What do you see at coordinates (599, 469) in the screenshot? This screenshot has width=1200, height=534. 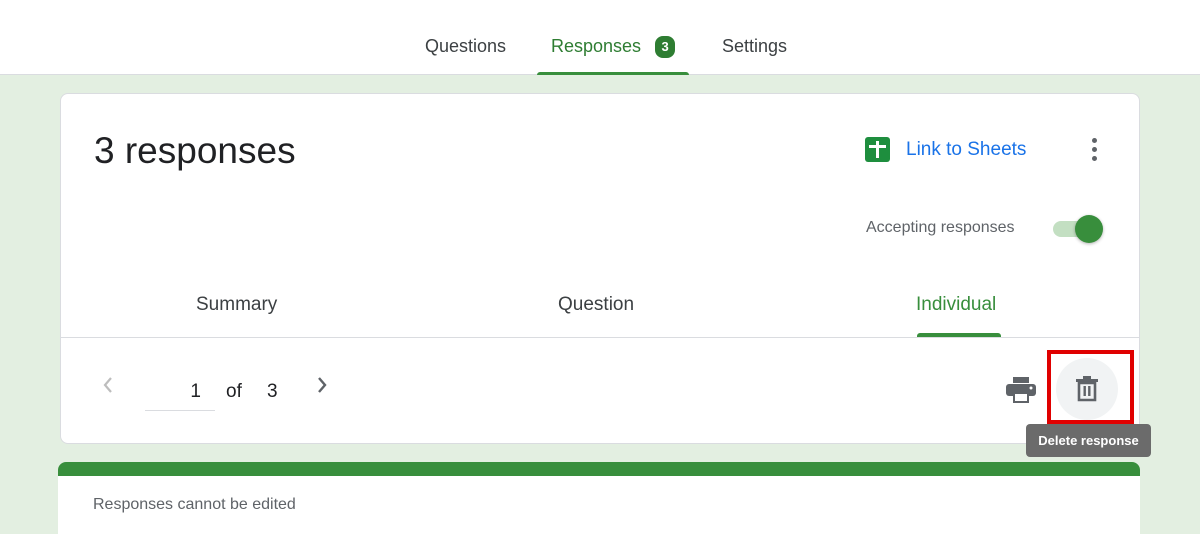 I see `card-accent-bar` at bounding box center [599, 469].